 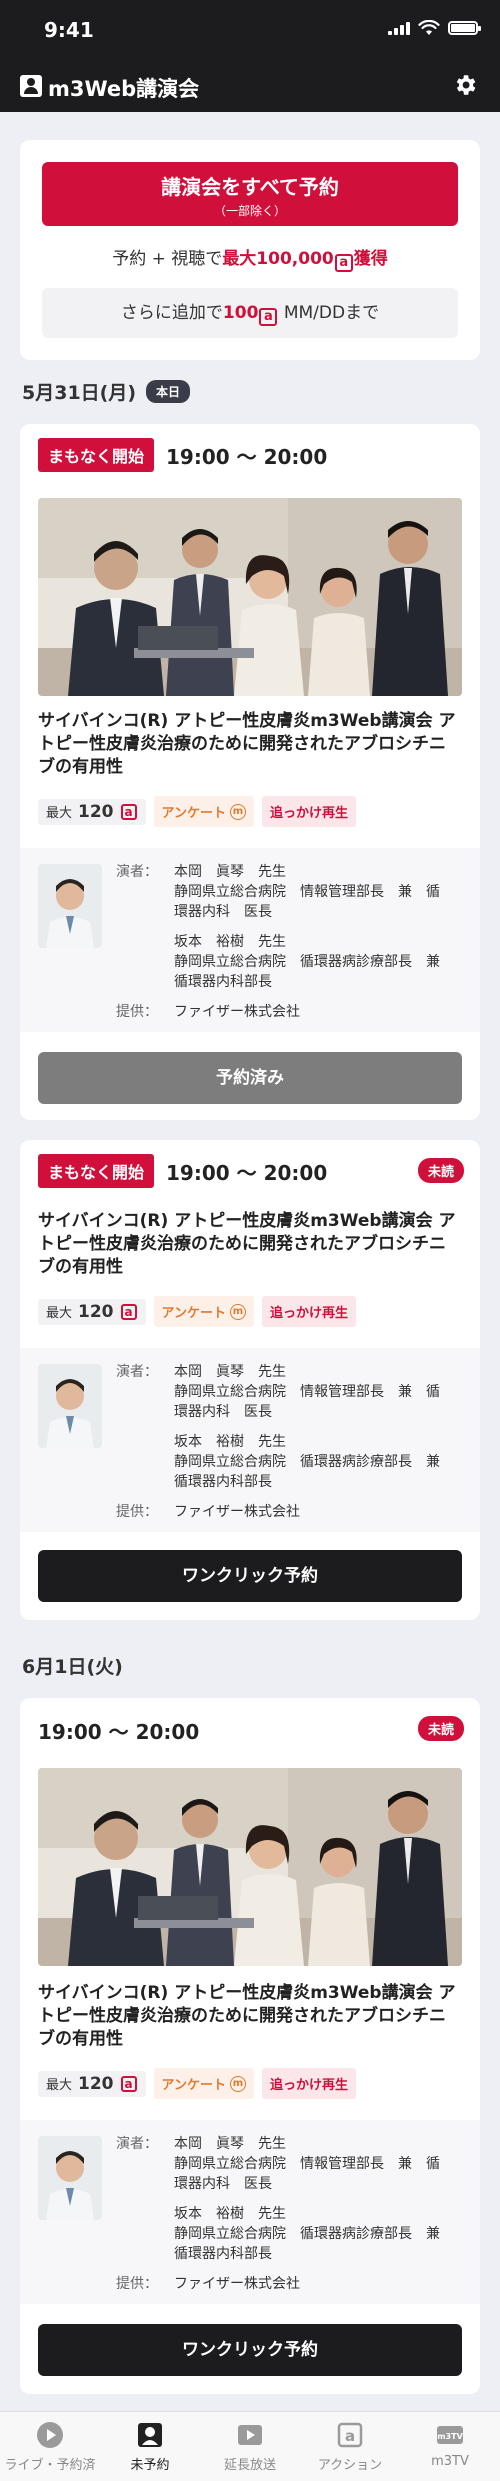 What do you see at coordinates (450, 2461) in the screenshot?
I see `tab-label: m3TV` at bounding box center [450, 2461].